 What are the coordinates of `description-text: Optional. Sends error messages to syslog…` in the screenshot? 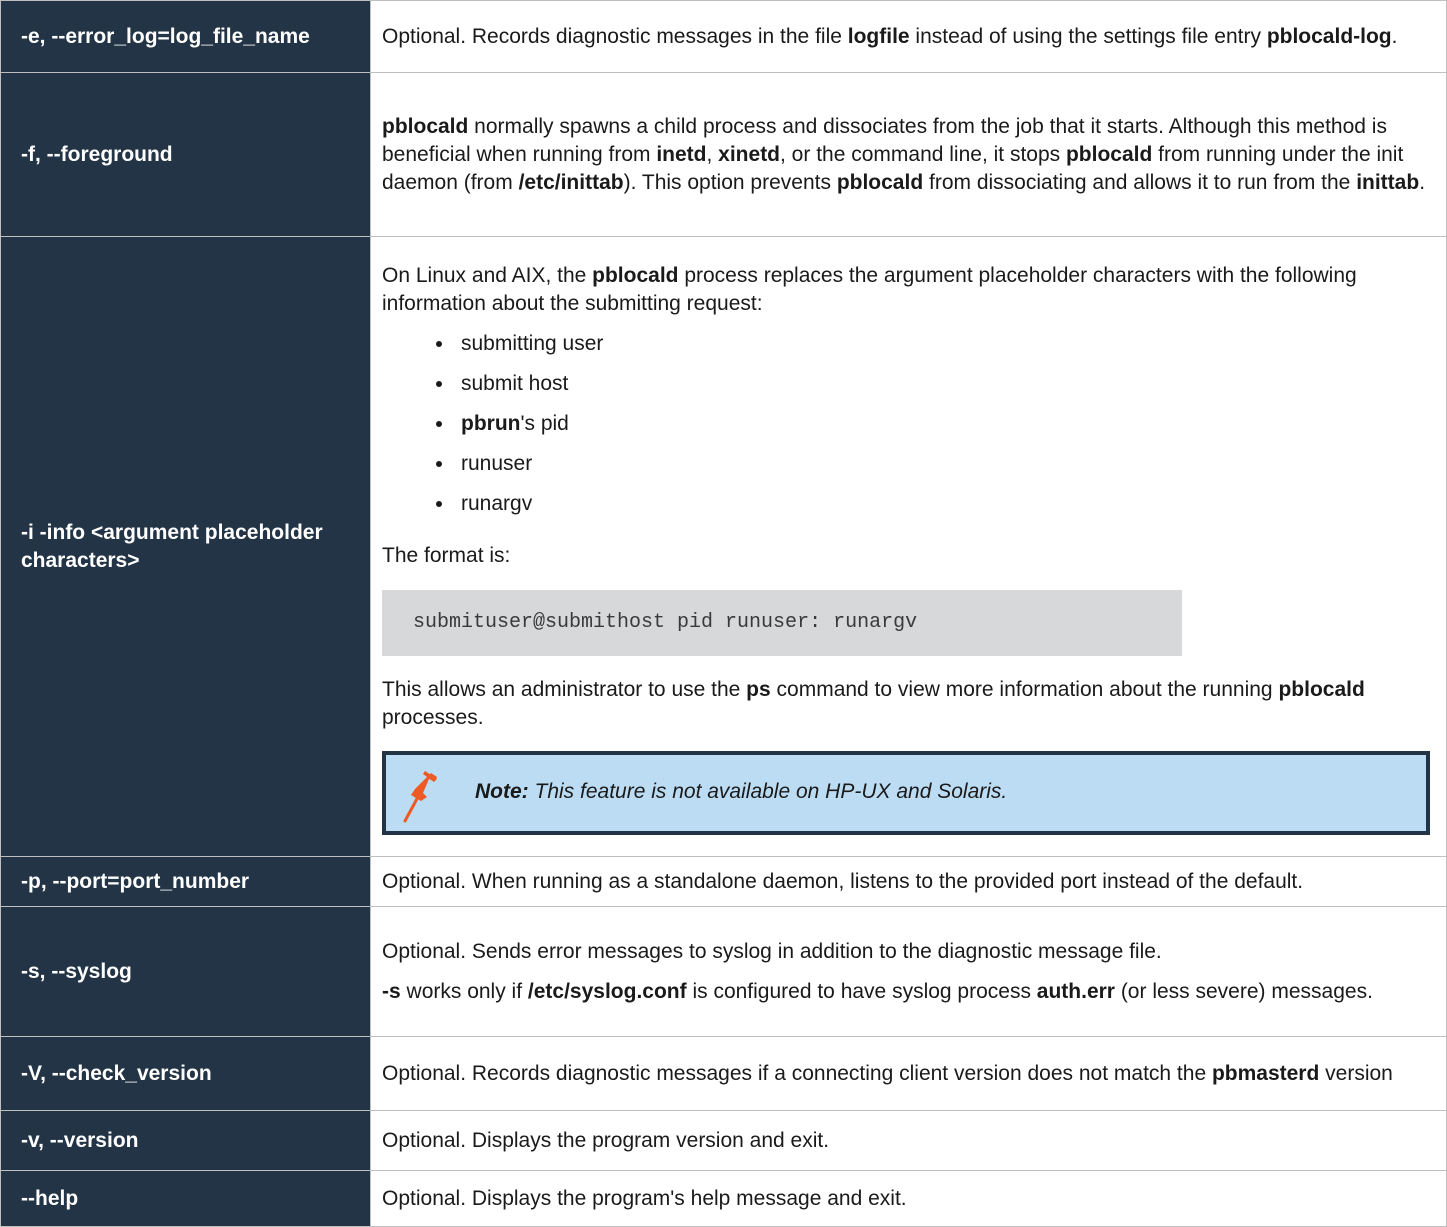 It's located at (772, 951).